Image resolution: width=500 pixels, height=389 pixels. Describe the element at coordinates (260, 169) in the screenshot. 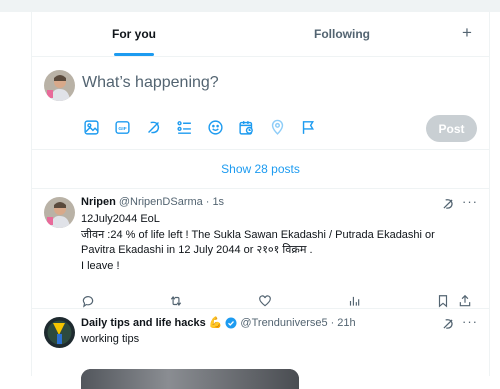

I see `show-new-posts-button: Show 28 posts` at that location.